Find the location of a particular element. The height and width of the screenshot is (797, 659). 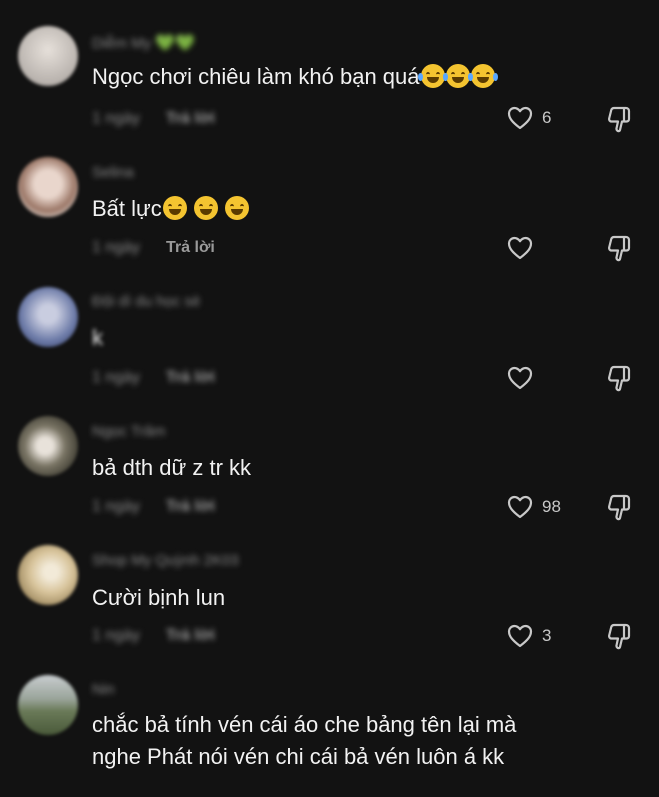

green-hearts-emoji: 💚💚 is located at coordinates (175, 43).